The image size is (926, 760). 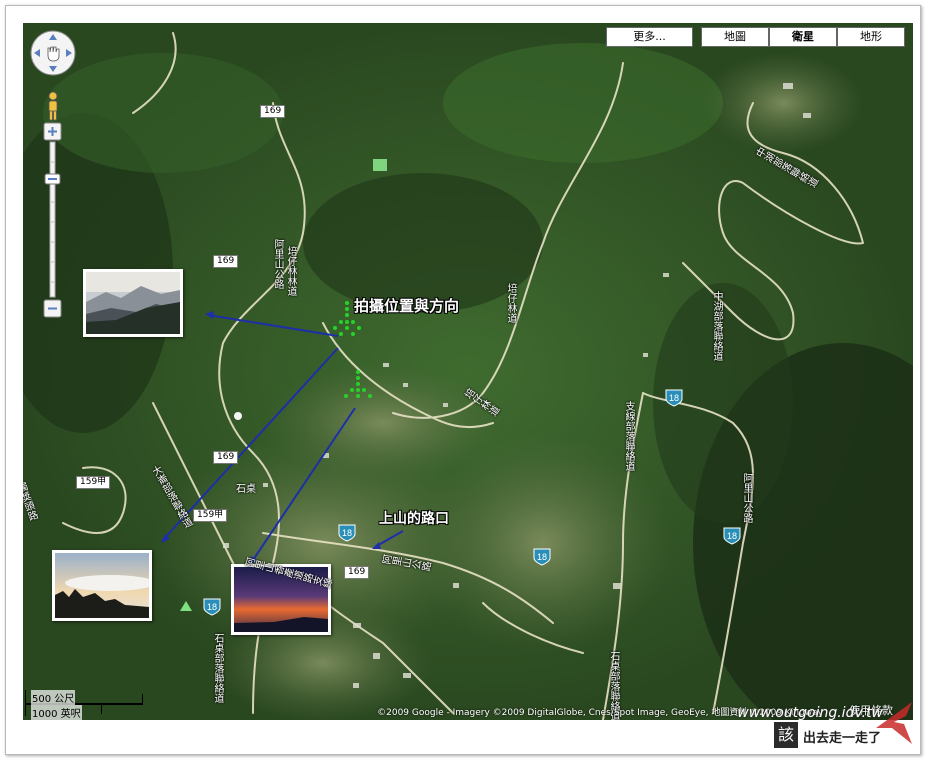 What do you see at coordinates (219, 669) in the screenshot?
I see `road-name: 石桌部落聯絡道` at bounding box center [219, 669].